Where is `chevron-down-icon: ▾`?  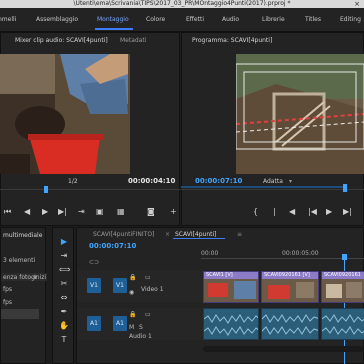
chevron-down-icon: ▾ is located at coordinates (290, 181).